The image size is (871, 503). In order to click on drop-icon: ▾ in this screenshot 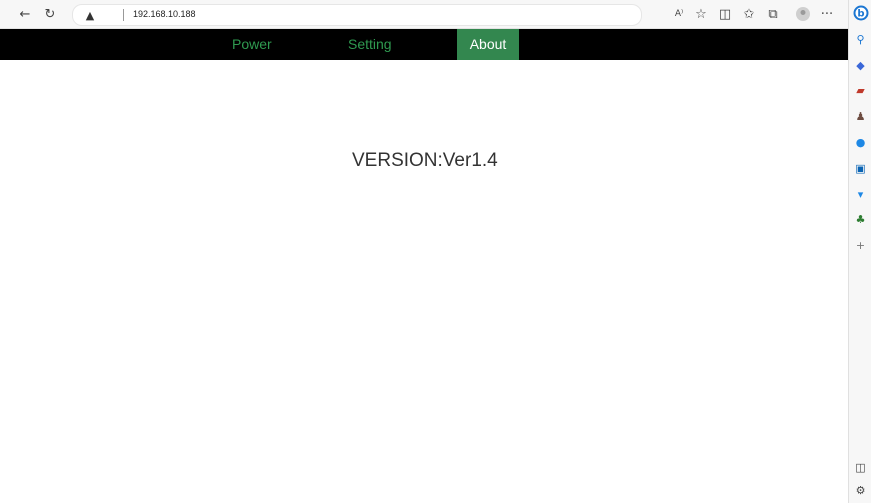, I will do `click(860, 194)`.